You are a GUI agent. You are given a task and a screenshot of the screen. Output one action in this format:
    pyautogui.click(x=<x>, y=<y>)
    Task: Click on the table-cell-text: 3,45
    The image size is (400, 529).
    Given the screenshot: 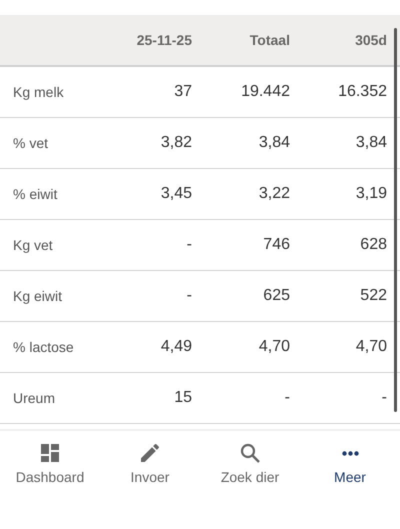 What is the action you would take?
    pyautogui.click(x=176, y=194)
    